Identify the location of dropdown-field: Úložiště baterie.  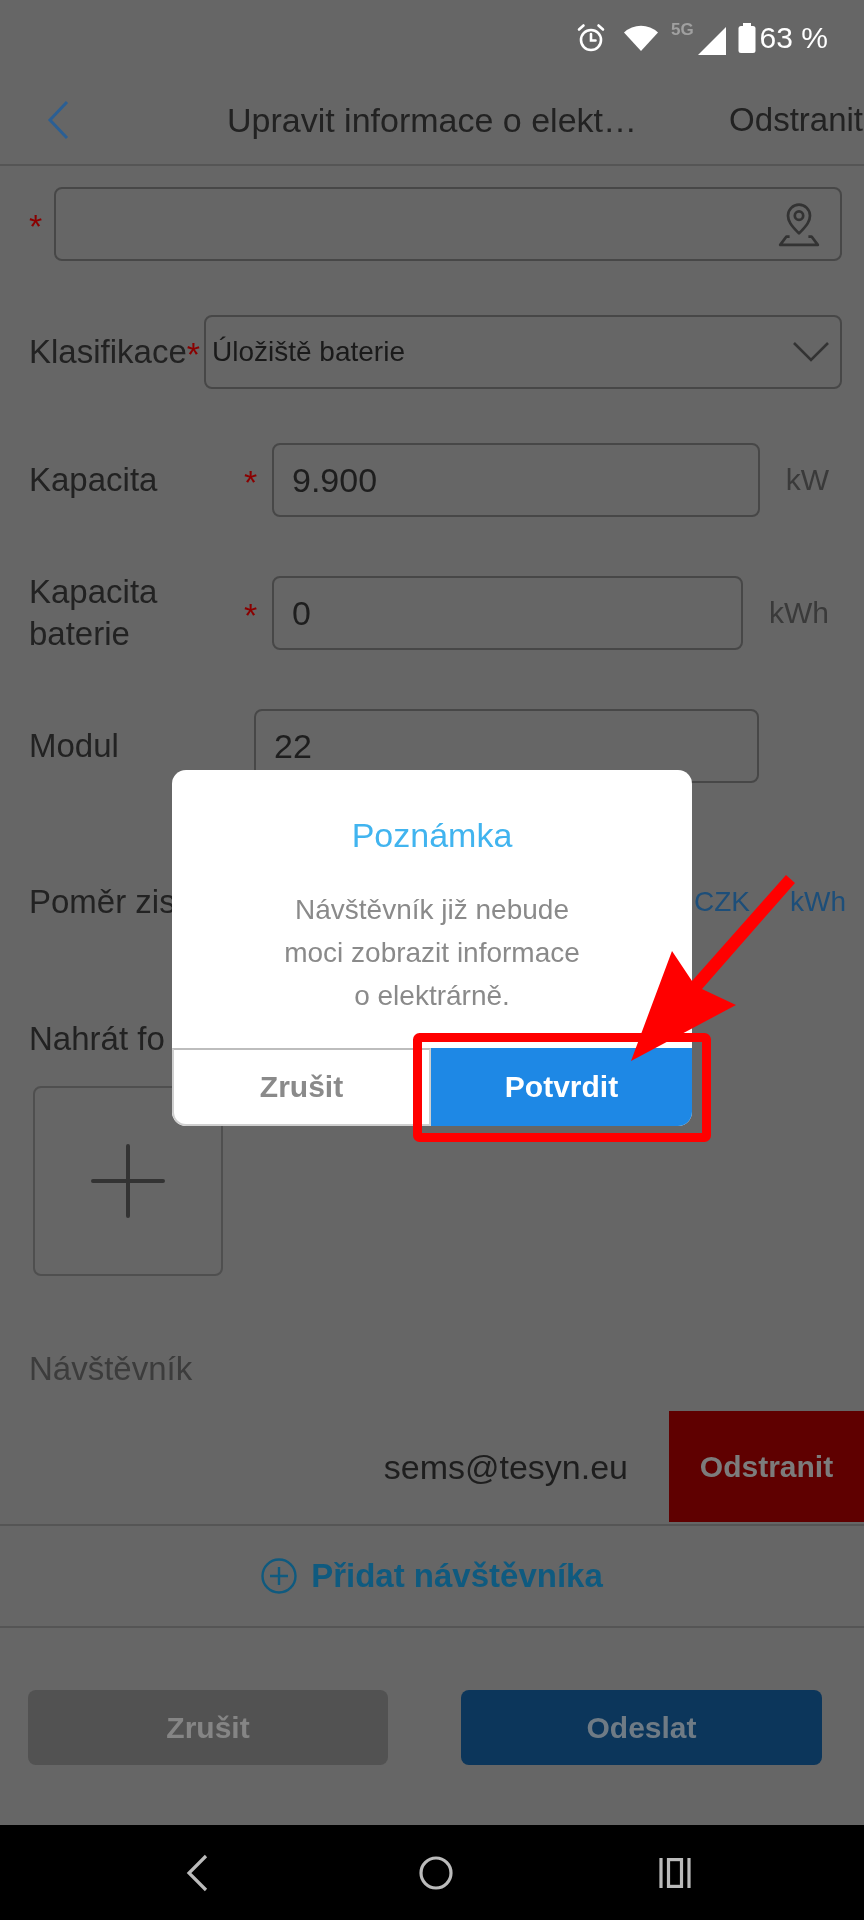
(522, 352).